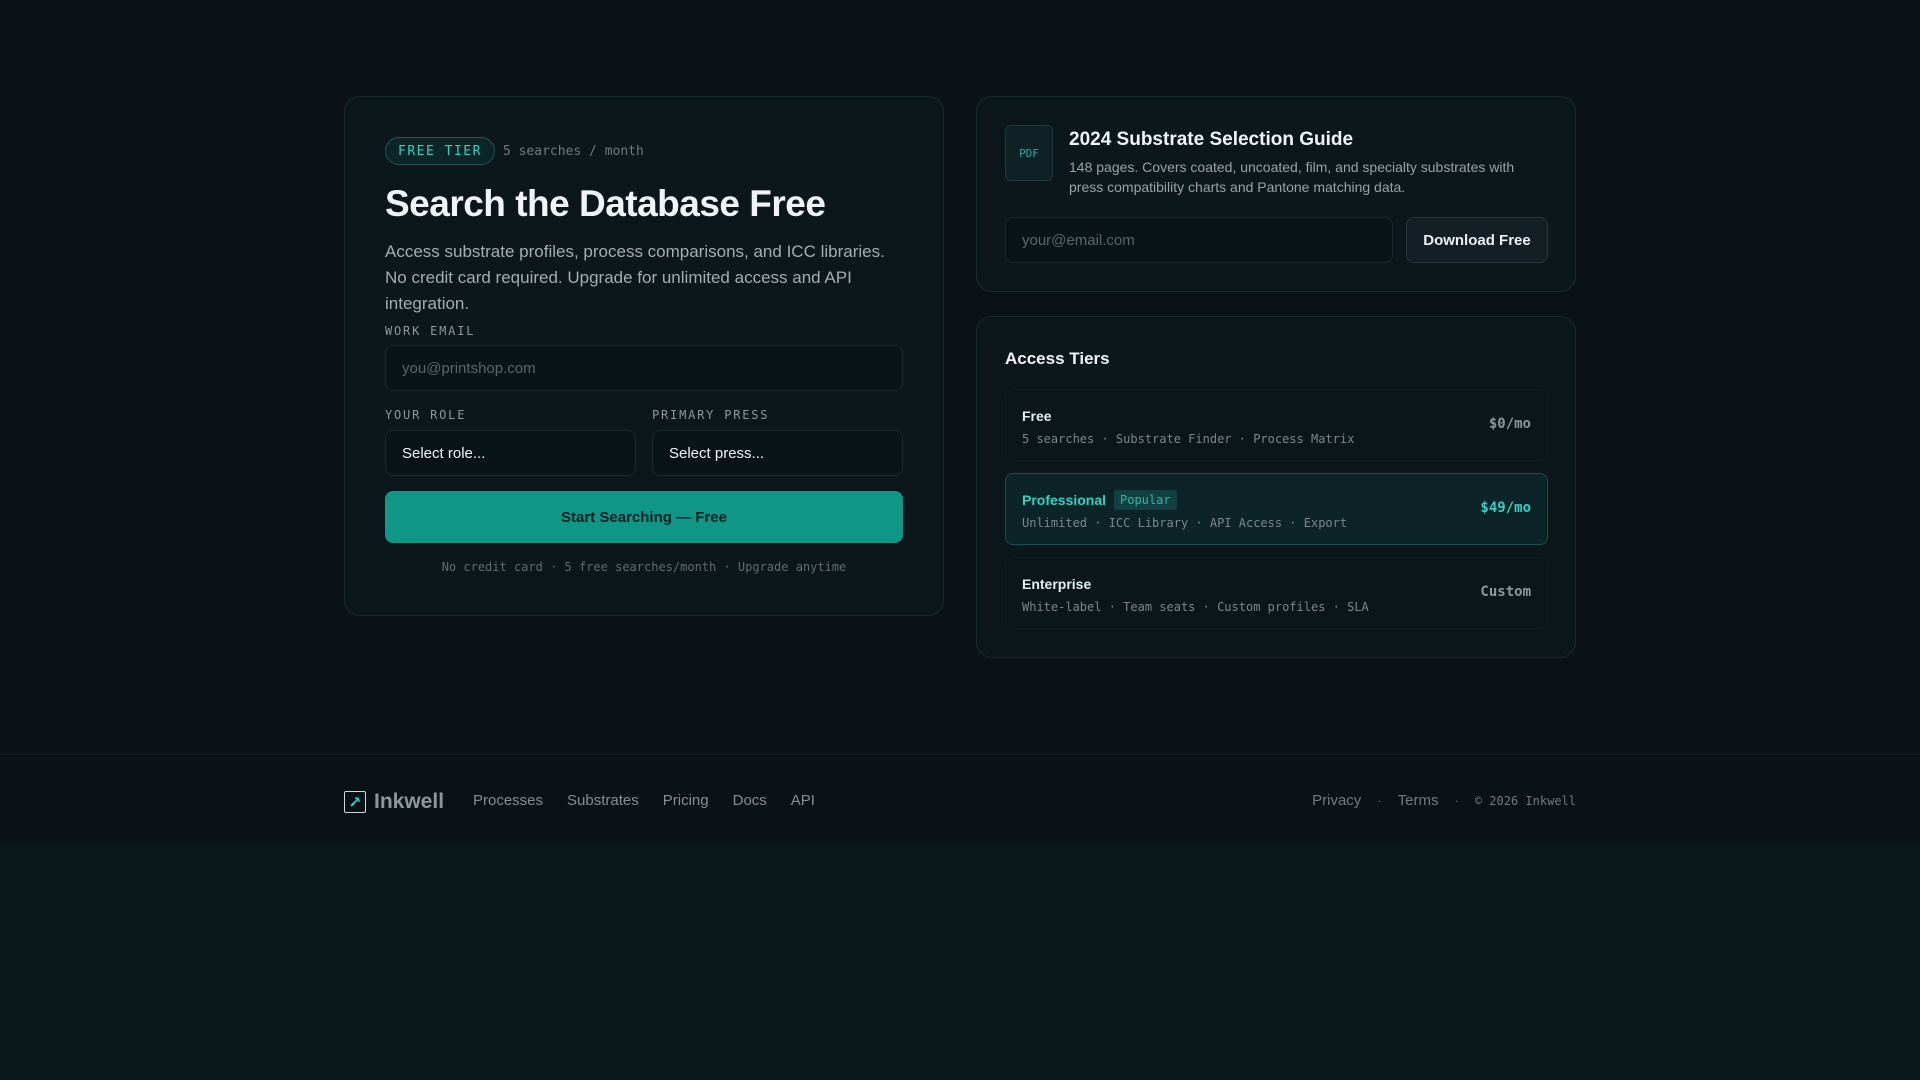 The image size is (1920, 1080). What do you see at coordinates (803, 800) in the screenshot?
I see `footer-link-api: API` at bounding box center [803, 800].